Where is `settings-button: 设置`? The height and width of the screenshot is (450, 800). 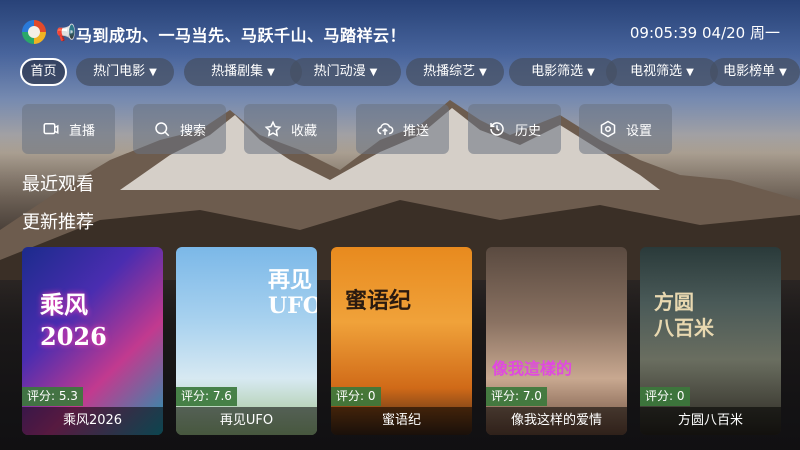 settings-button: 设置 is located at coordinates (625, 129).